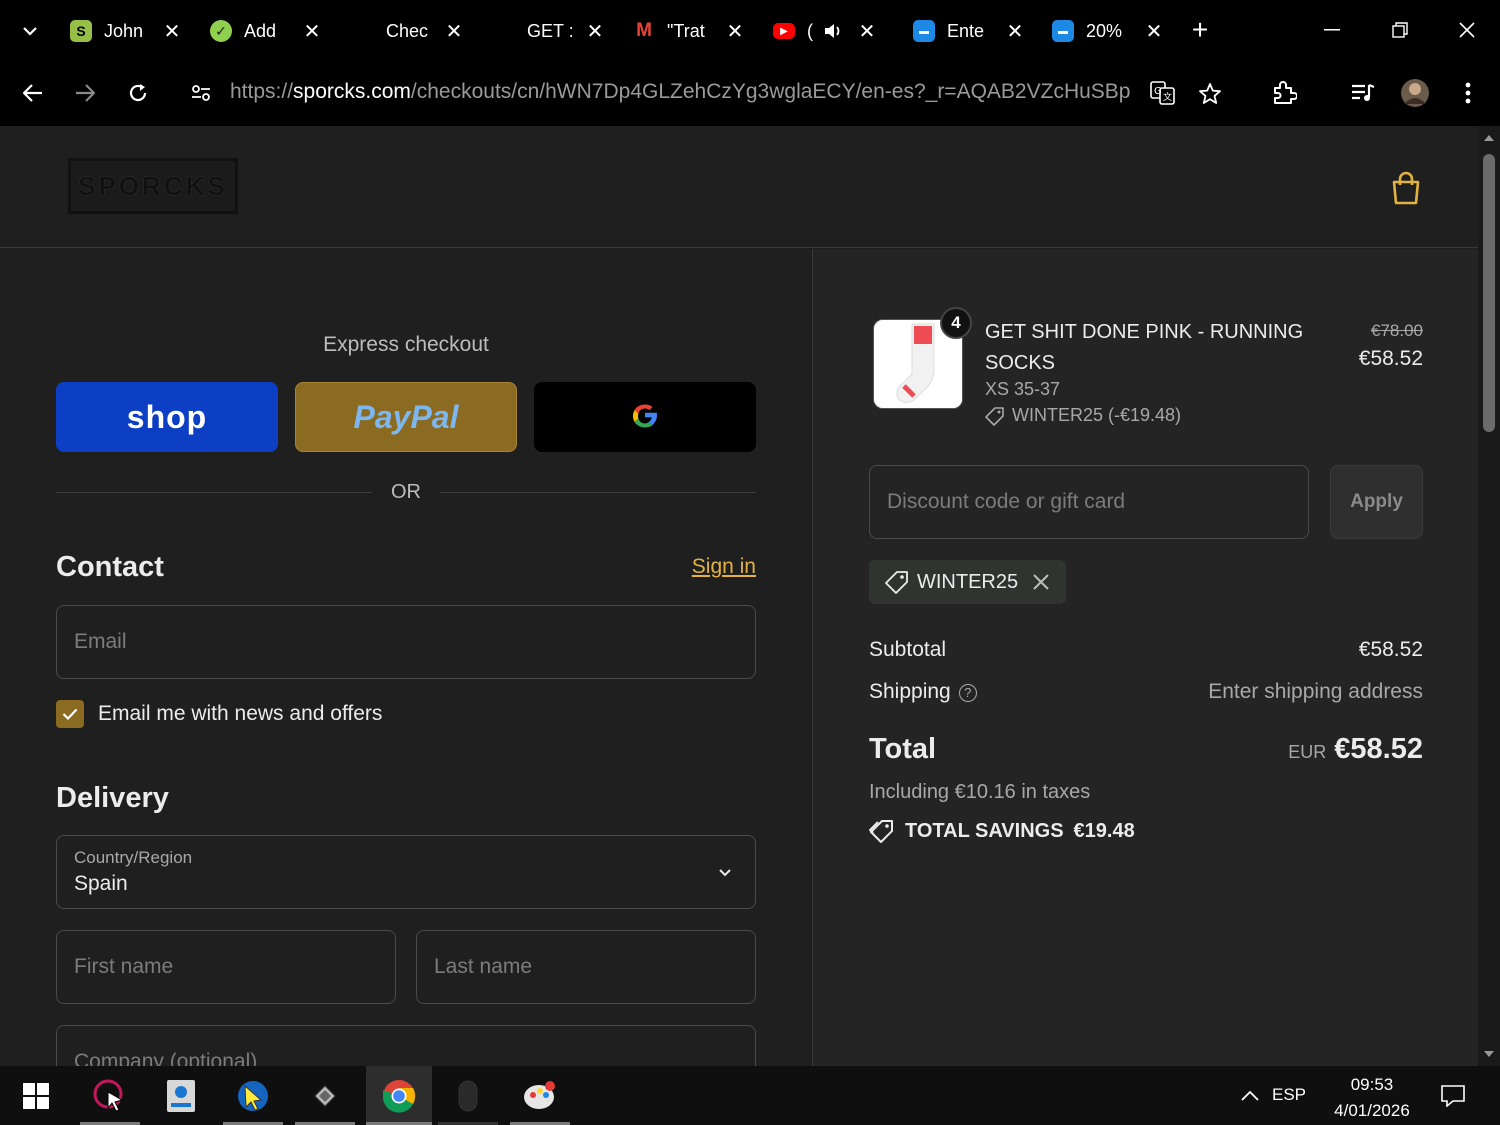 The width and height of the screenshot is (1500, 1125). What do you see at coordinates (1200, 30) in the screenshot?
I see `new-tab-plus-icon: +` at bounding box center [1200, 30].